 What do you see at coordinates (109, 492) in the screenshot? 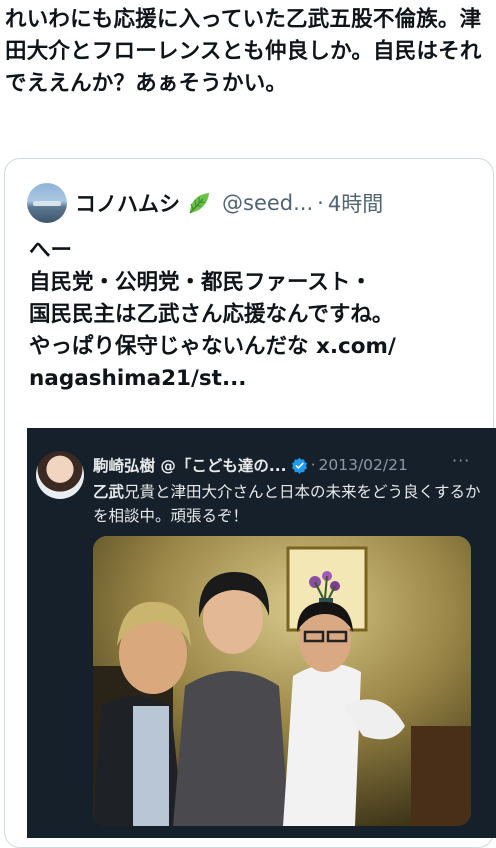
I see `embedded-text-bold: 乙武` at bounding box center [109, 492].